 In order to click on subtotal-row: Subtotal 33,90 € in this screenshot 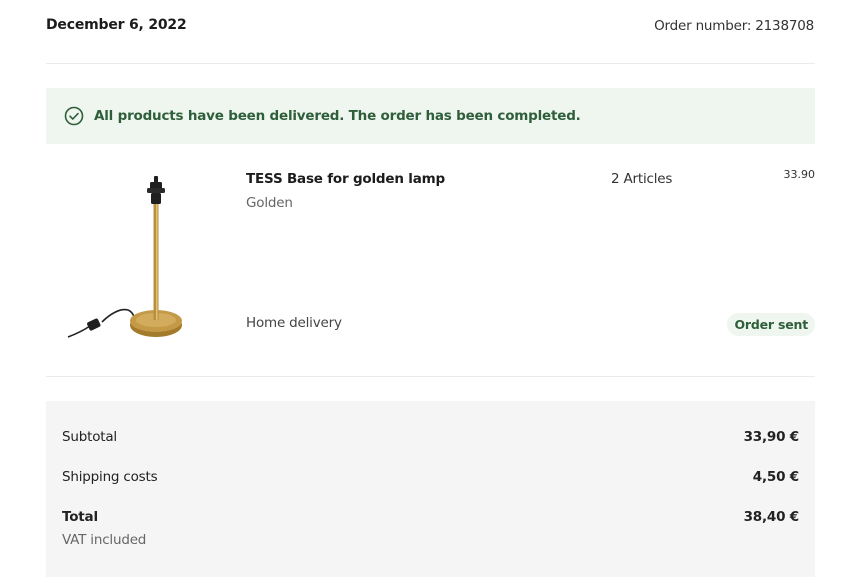, I will do `click(430, 437)`.